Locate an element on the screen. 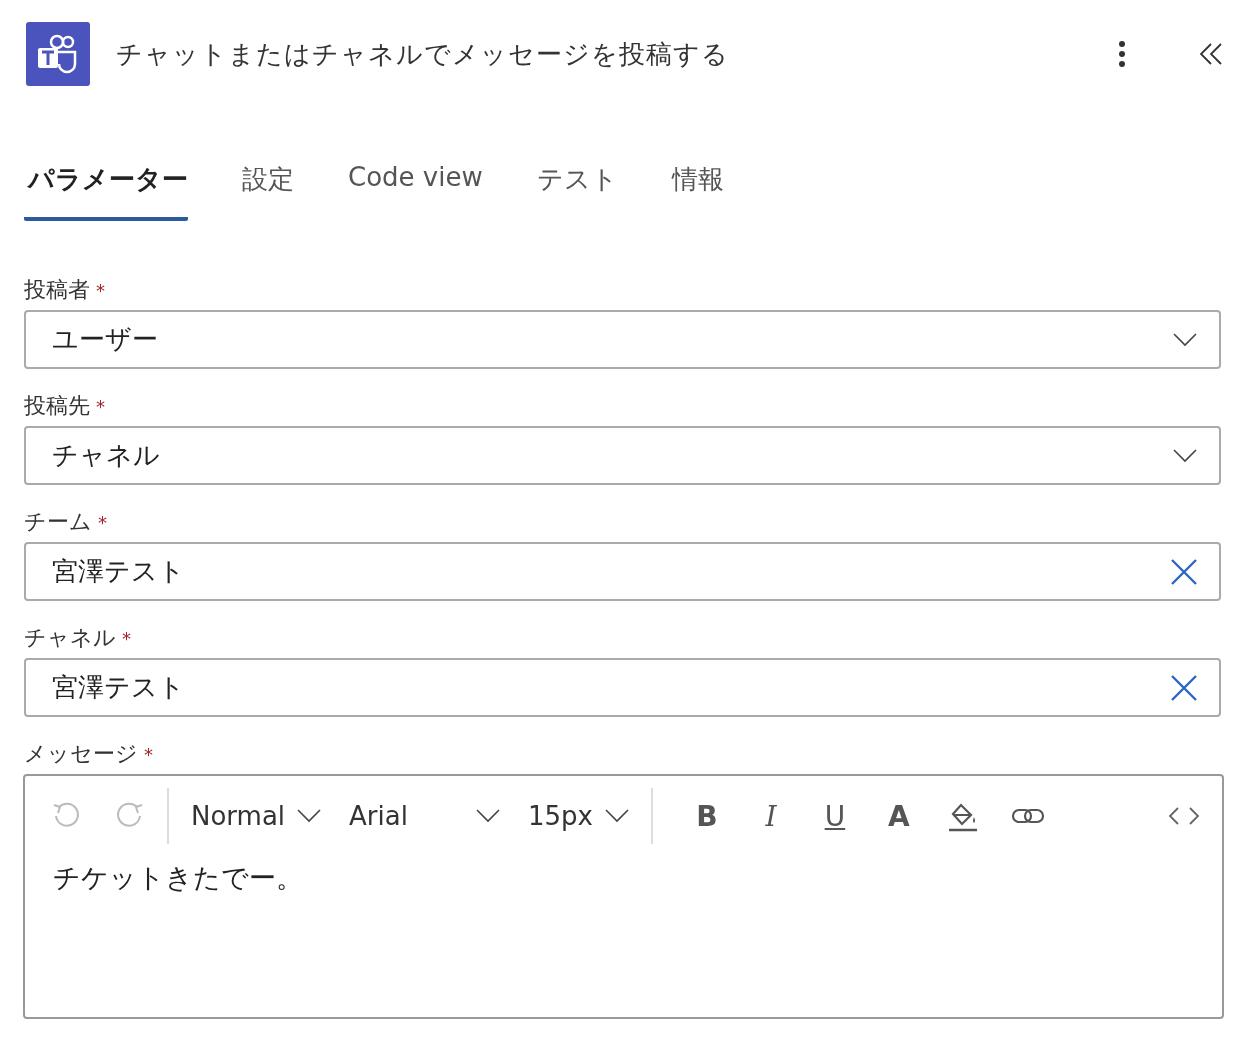  bold-button: B is located at coordinates (706, 816).